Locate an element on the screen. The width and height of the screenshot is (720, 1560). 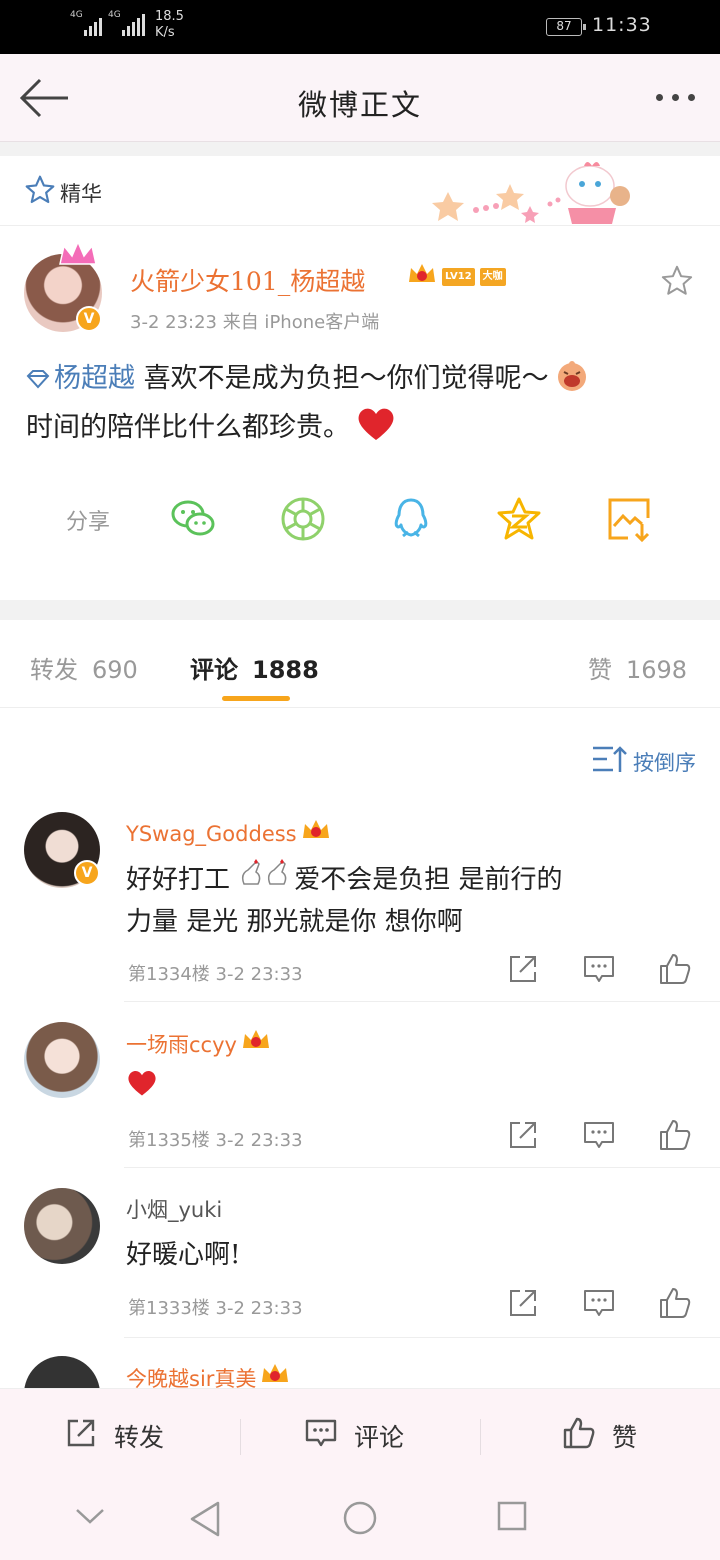
battery-indicator: 87 is located at coordinates (566, 27).